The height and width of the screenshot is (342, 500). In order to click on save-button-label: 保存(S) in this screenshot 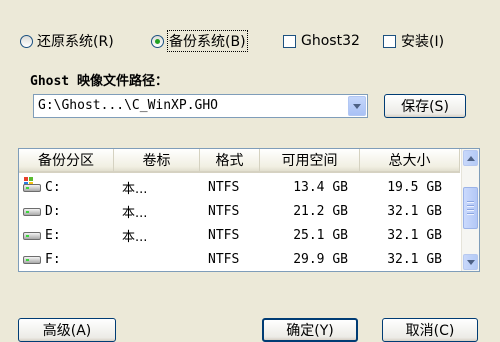, I will do `click(425, 107)`.